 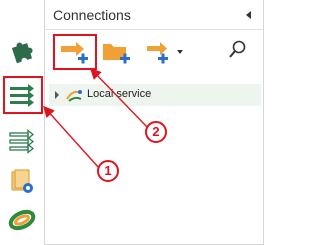 I want to click on callout-badge-1: 1, so click(x=108, y=171).